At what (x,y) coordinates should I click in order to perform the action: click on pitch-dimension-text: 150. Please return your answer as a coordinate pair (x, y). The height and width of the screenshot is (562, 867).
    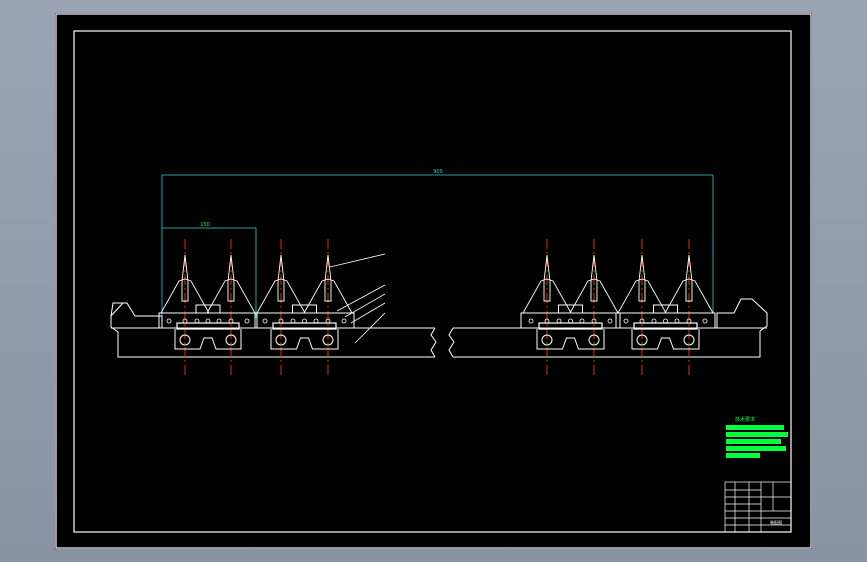
    Looking at the image, I should click on (205, 225).